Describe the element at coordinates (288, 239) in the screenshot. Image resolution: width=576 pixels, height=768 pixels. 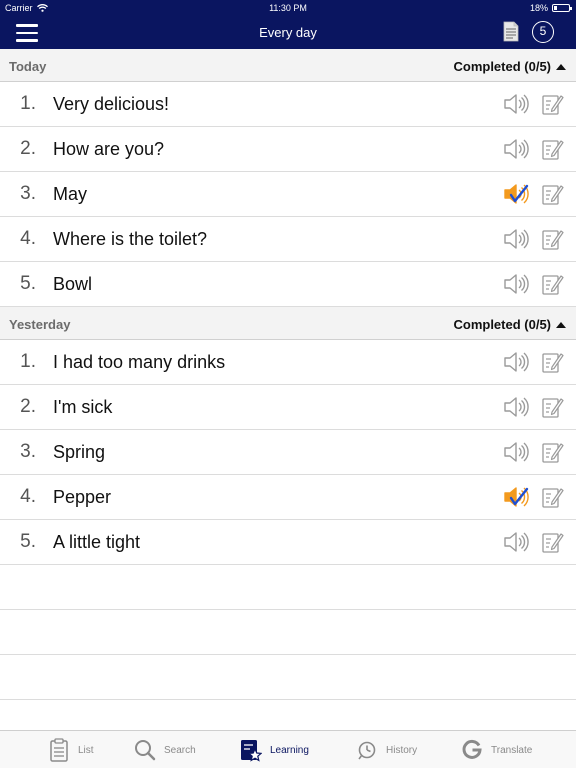
I see `list-item: 4. Where is the toilet?` at that location.